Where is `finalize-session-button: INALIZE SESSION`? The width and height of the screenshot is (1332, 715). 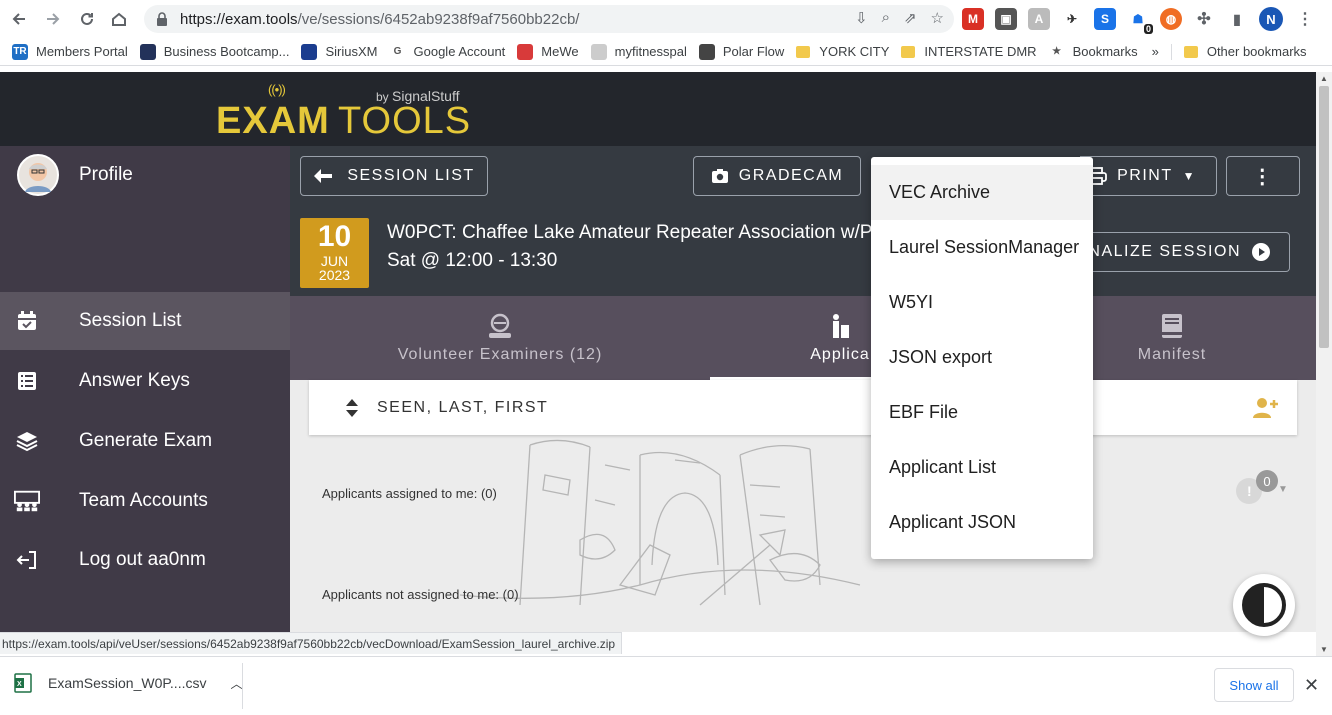 finalize-session-button: INALIZE SESSION is located at coordinates (1180, 252).